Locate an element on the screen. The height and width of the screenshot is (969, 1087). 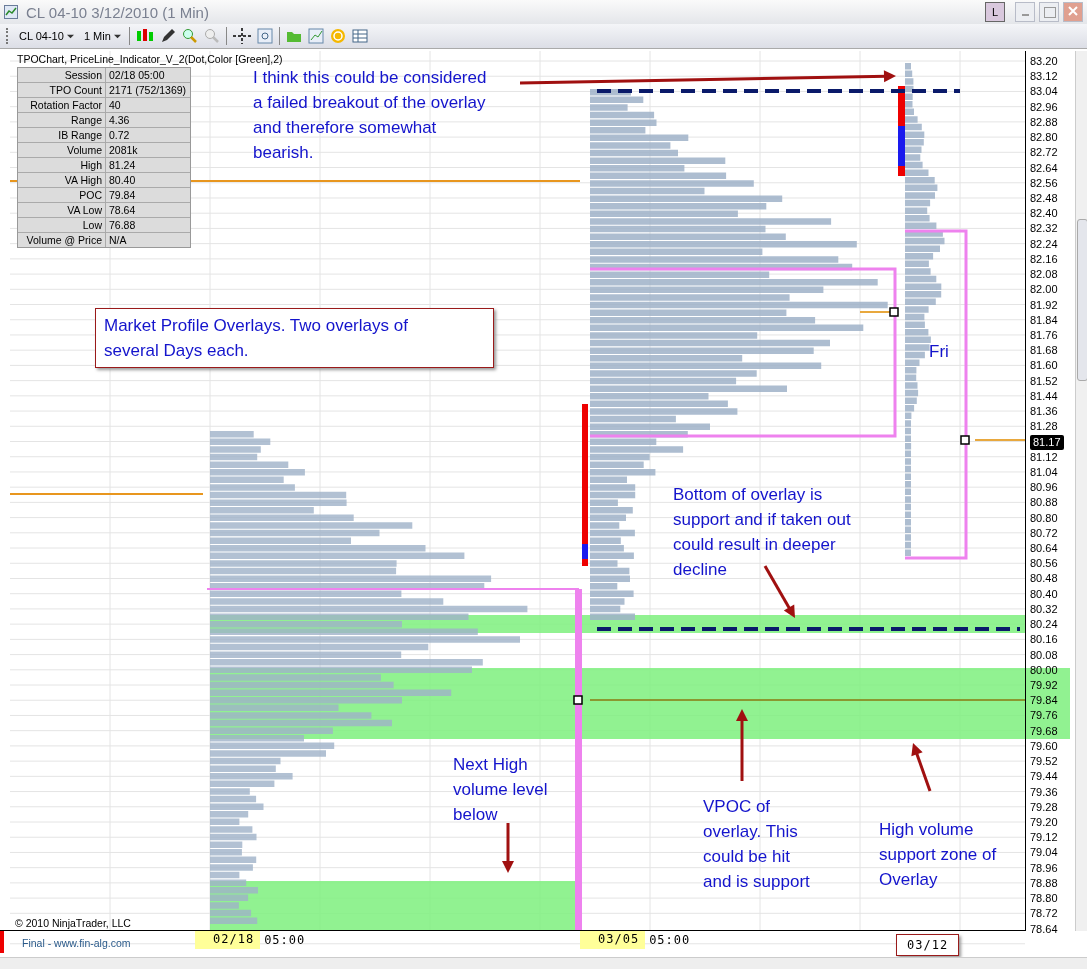
price-label: 79.12 is located at coordinates (1044, 838).